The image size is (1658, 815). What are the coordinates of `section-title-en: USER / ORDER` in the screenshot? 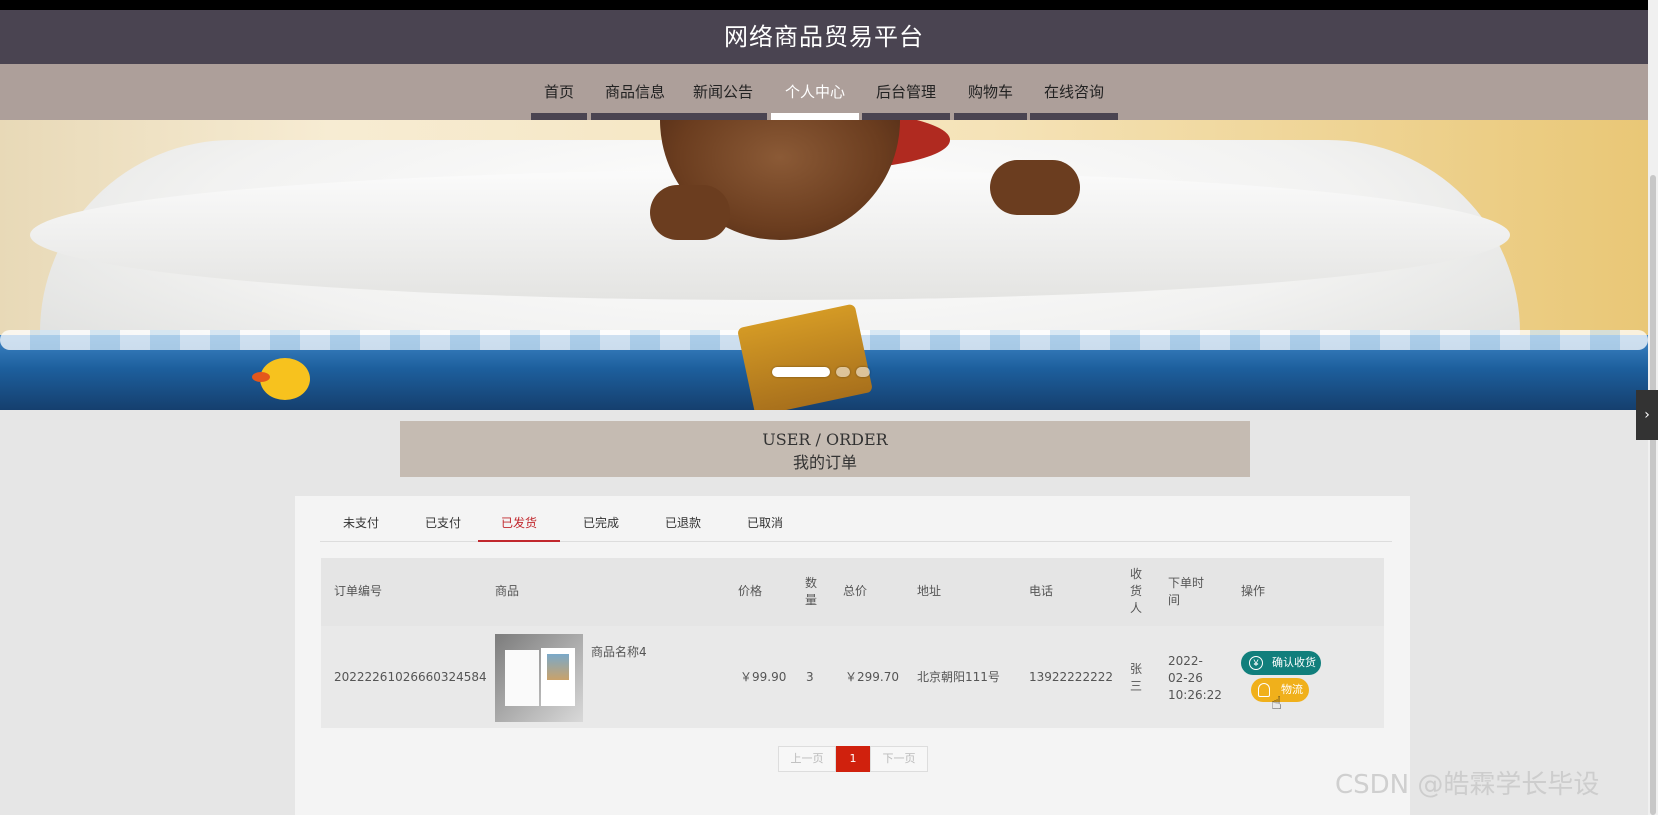 It's located at (825, 439).